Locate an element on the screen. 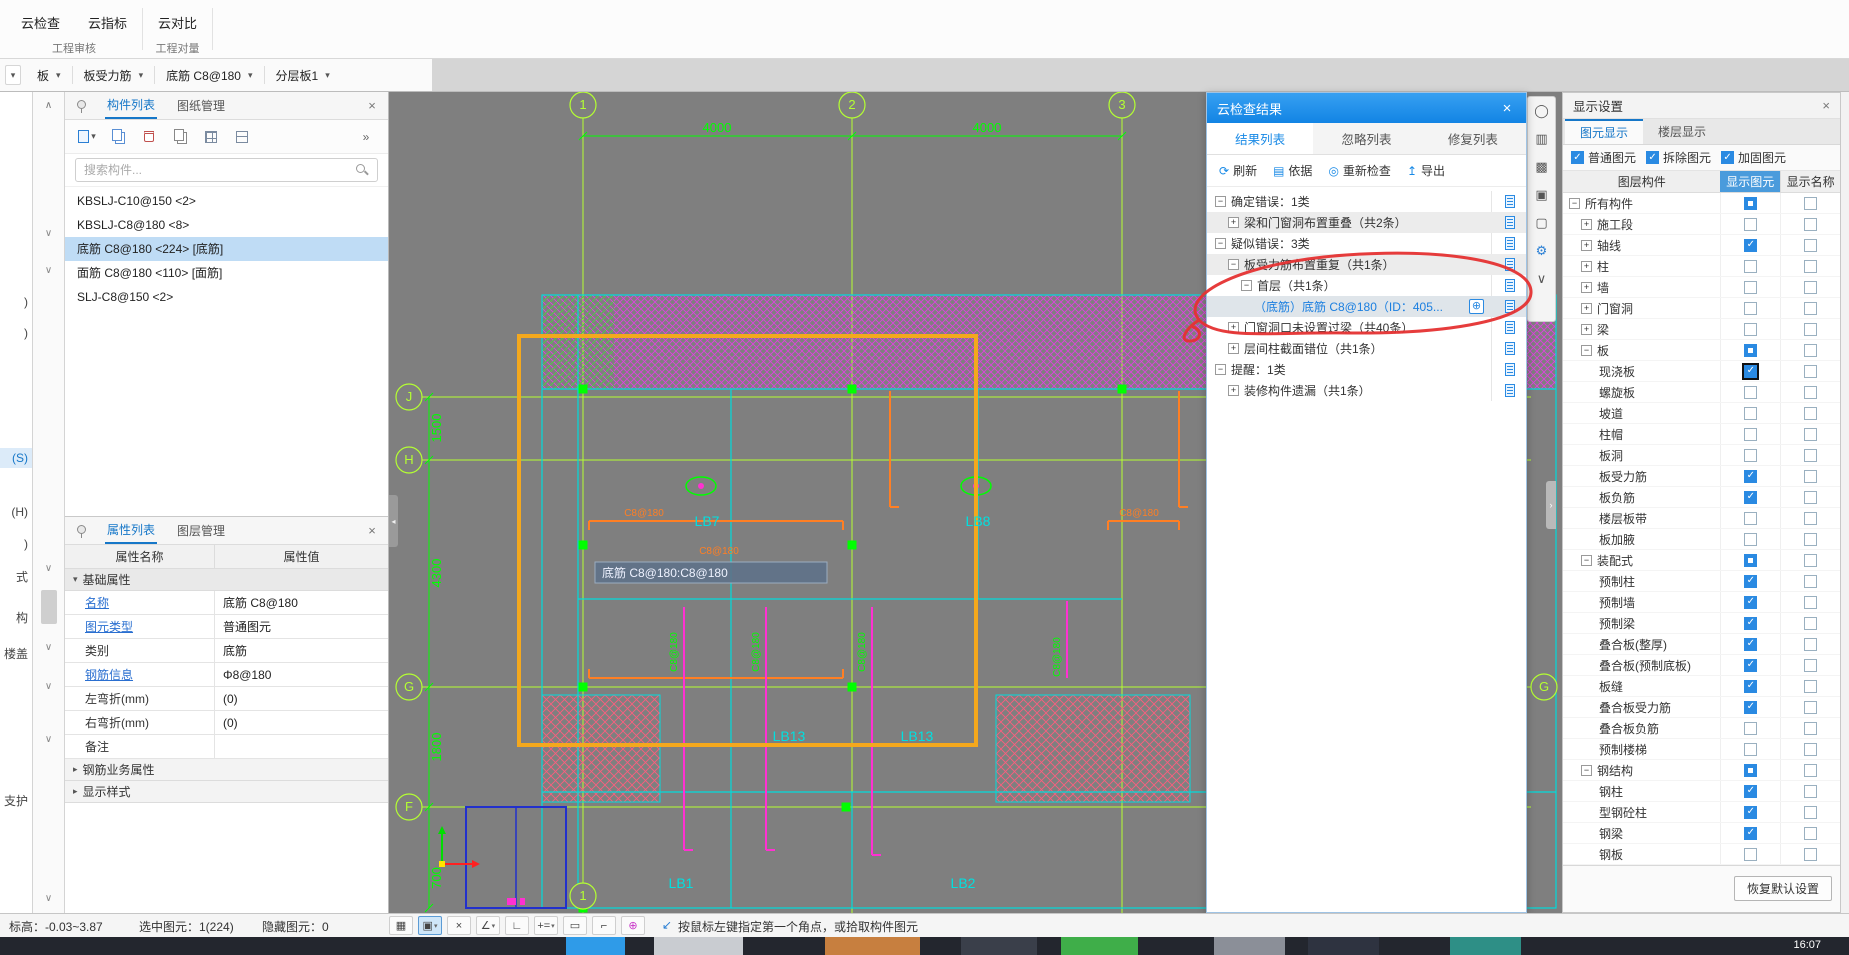 The image size is (1849, 955). layer-row: 现浇板 is located at coordinates (1701, 371).